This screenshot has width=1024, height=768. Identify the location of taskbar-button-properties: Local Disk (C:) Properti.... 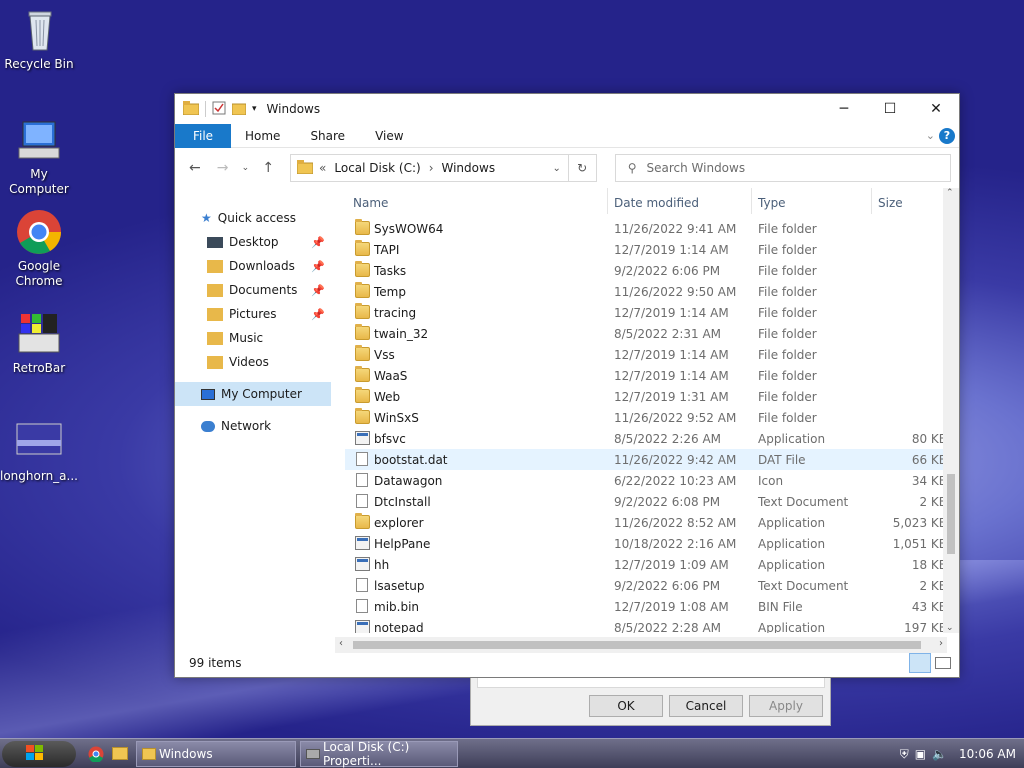
(379, 754).